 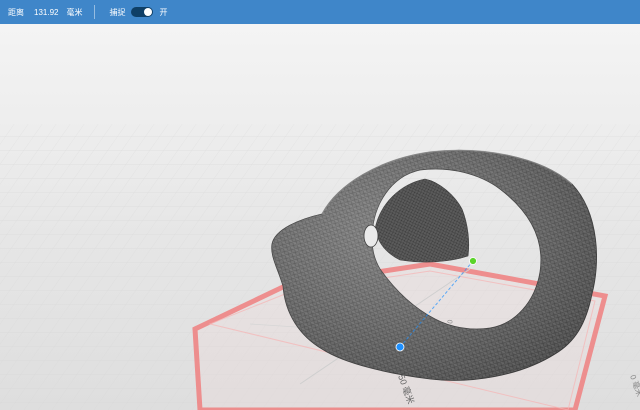 I want to click on snap-toggle, so click(x=142, y=12).